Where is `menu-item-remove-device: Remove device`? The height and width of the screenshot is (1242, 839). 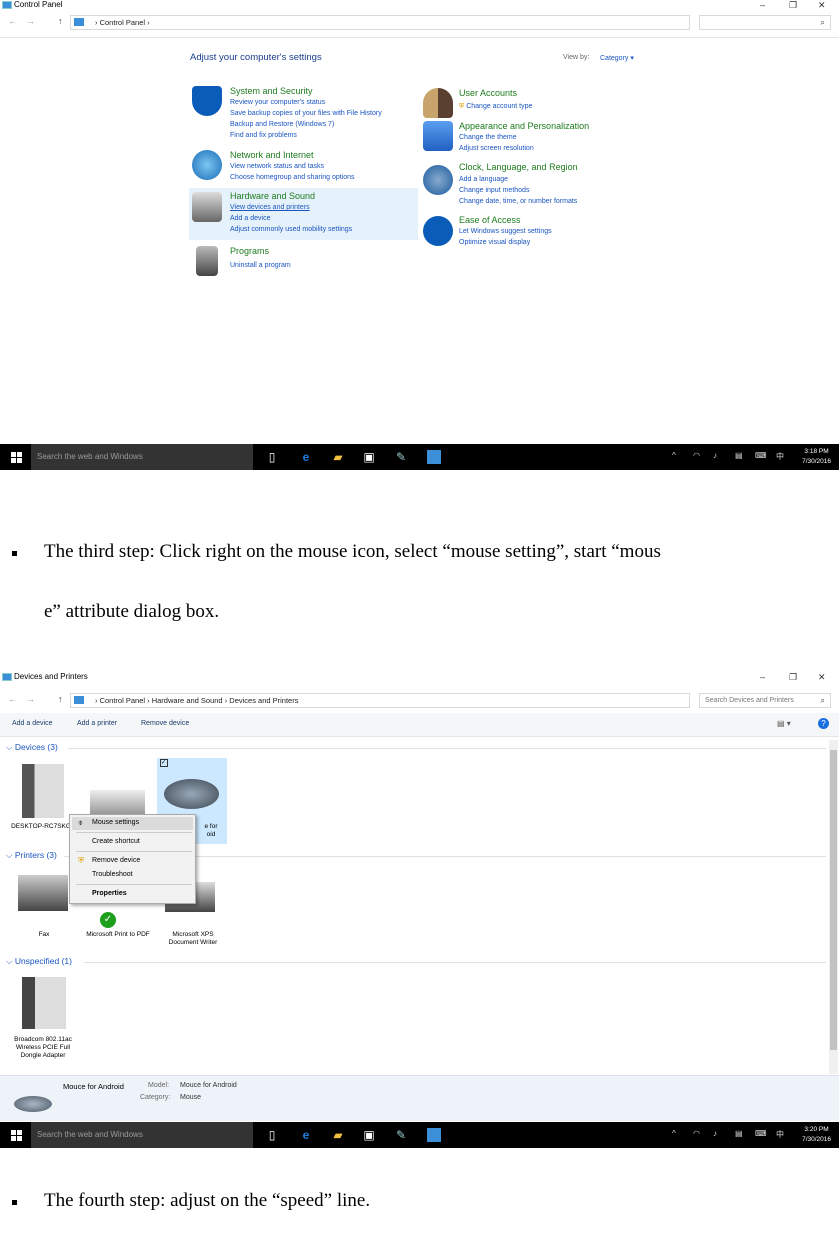
menu-item-remove-device: Remove device is located at coordinates (116, 860).